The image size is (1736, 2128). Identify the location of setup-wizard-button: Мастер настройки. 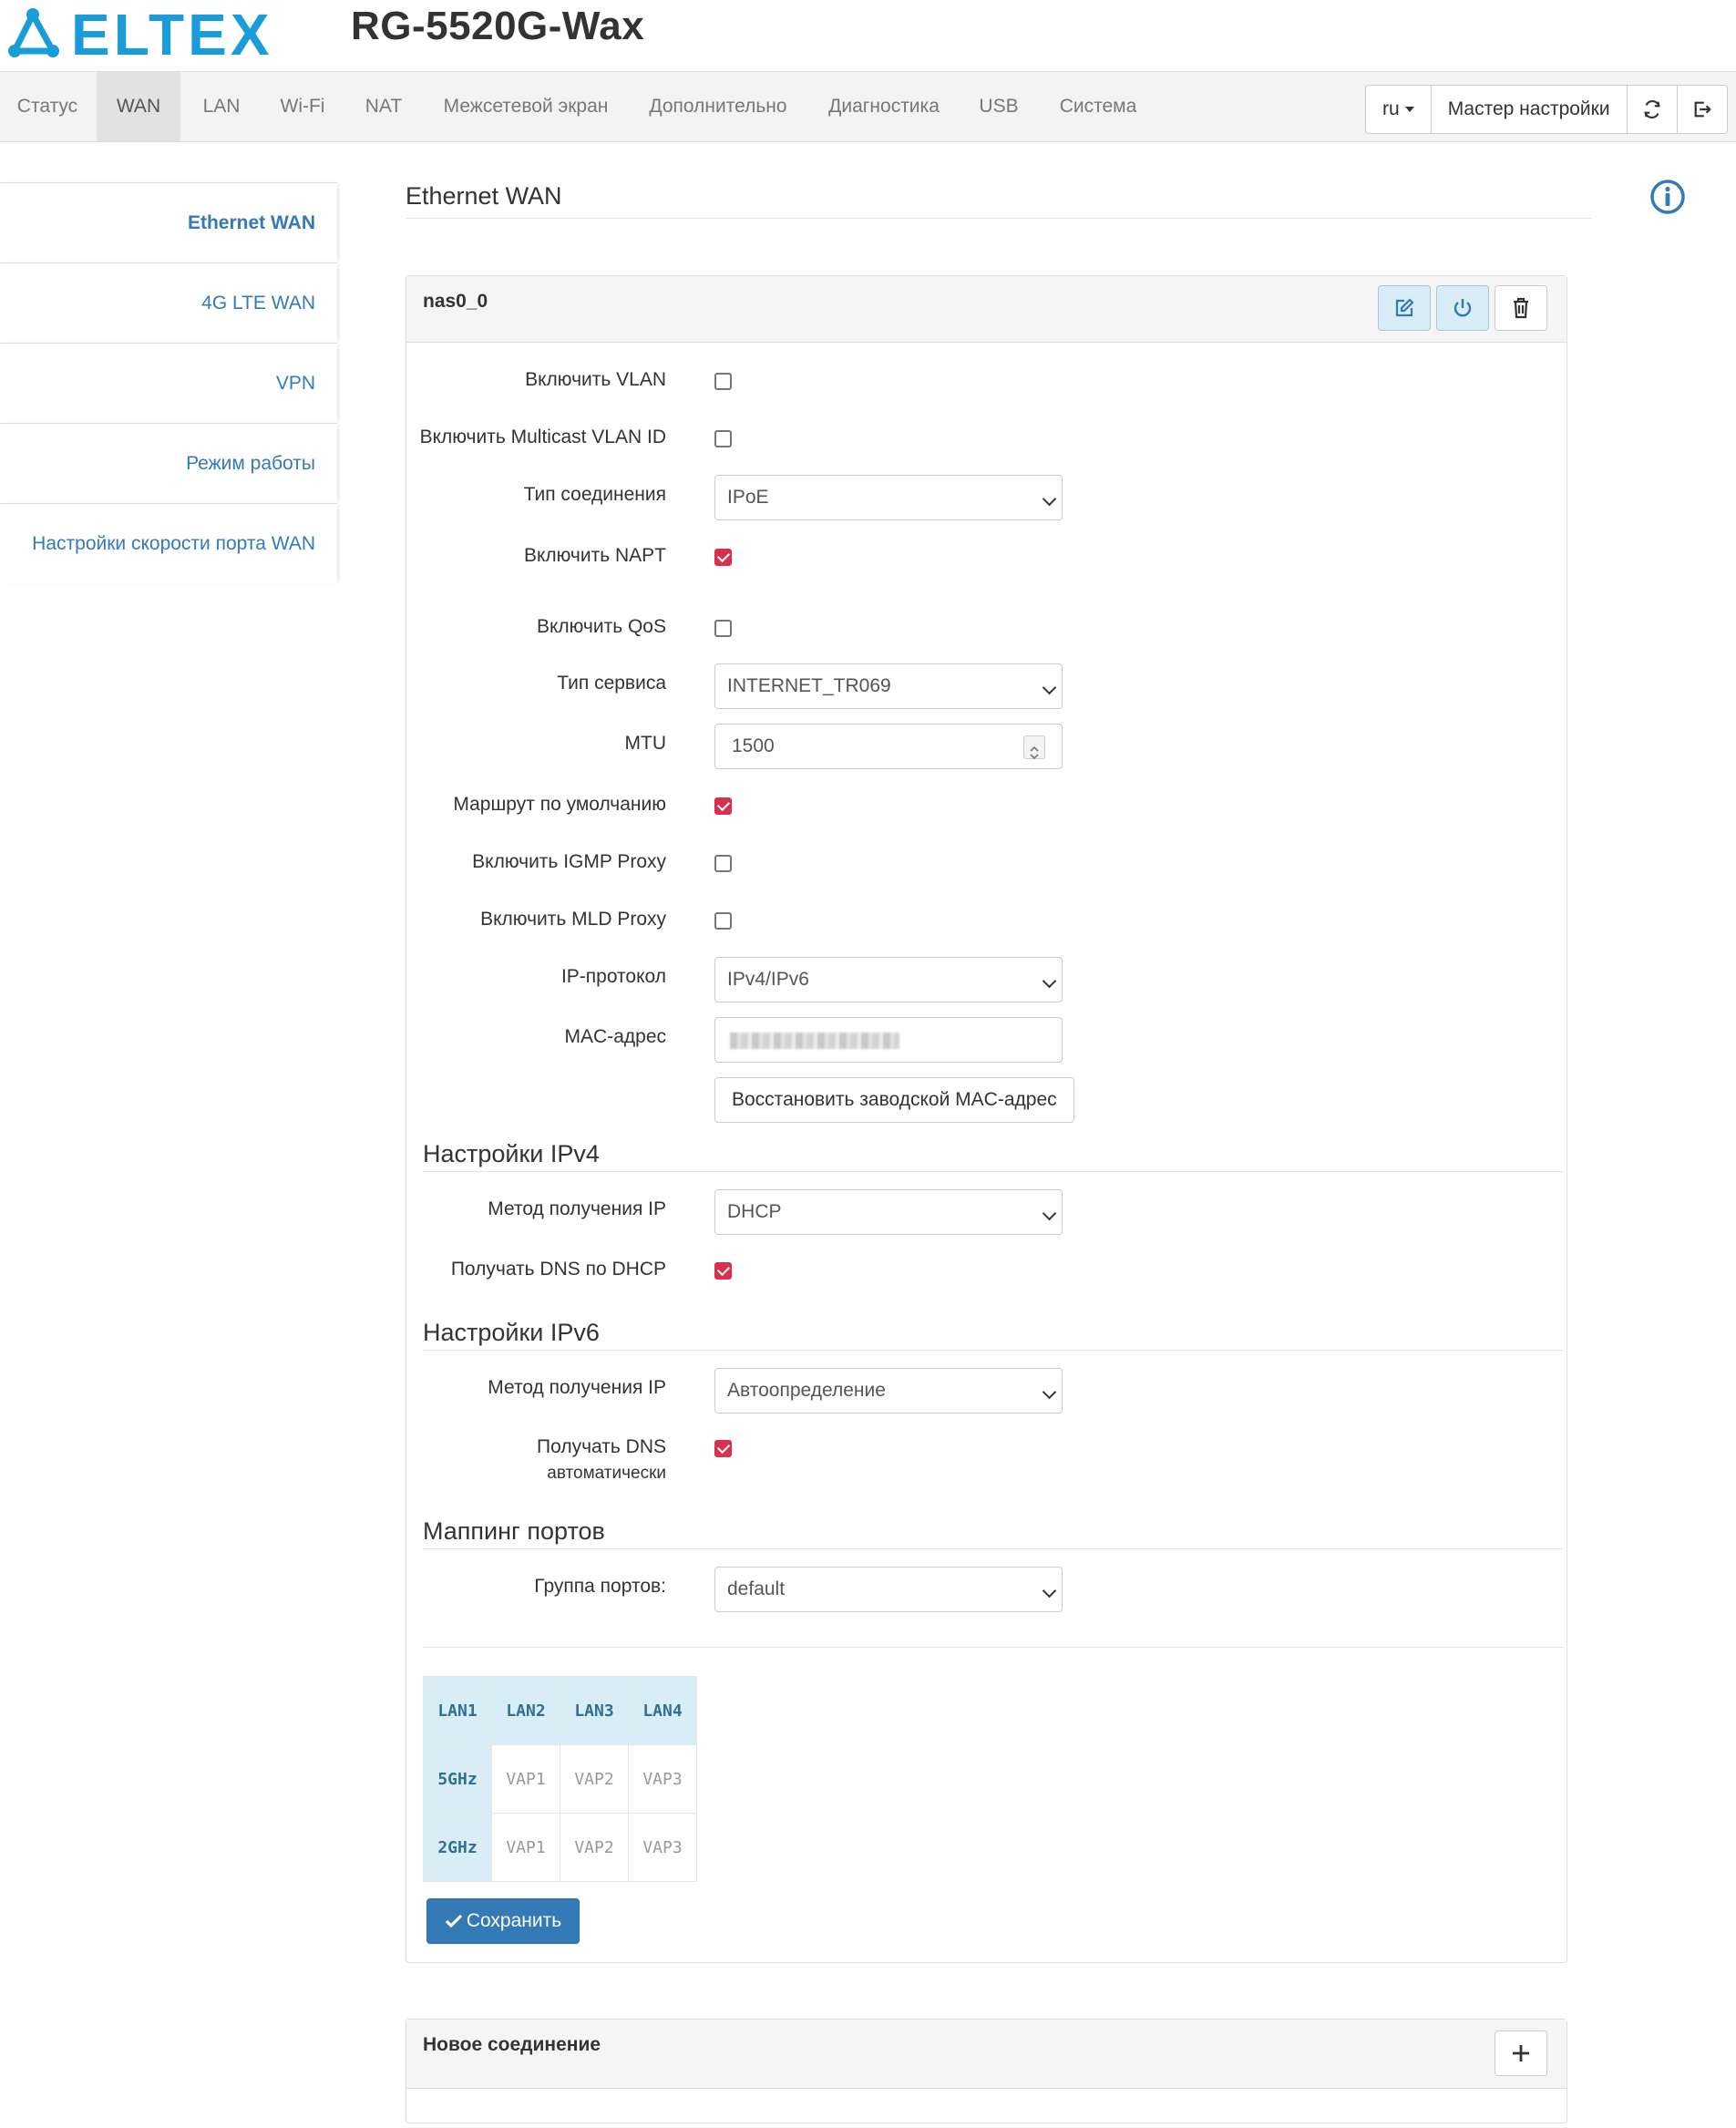
(1528, 109).